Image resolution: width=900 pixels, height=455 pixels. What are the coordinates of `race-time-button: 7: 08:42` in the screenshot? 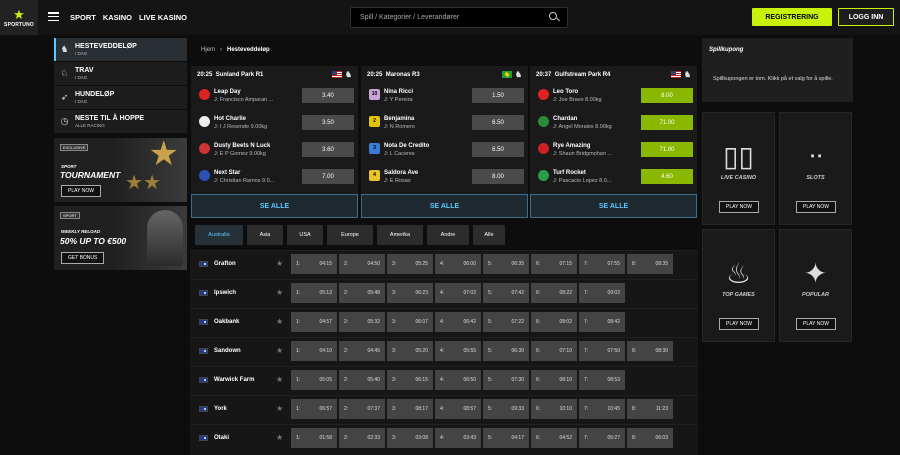 It's located at (602, 322).